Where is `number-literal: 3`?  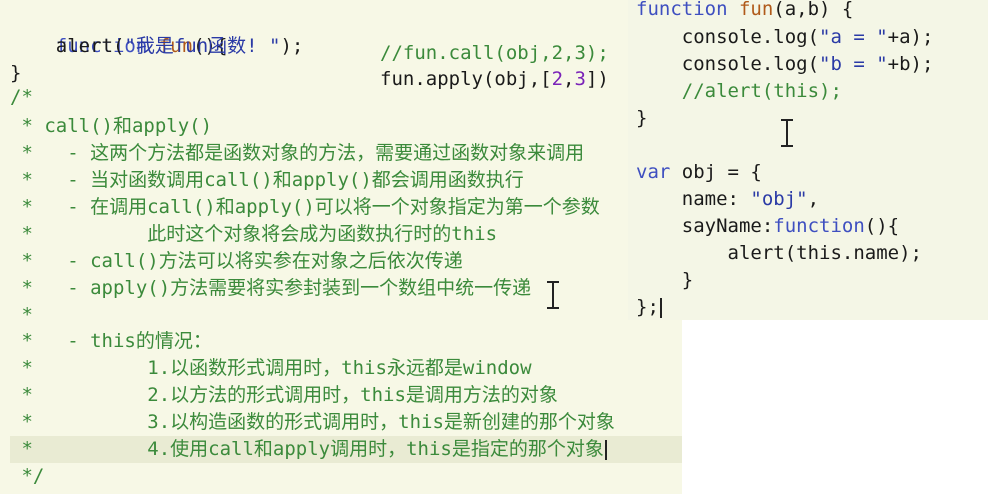
number-literal: 3 is located at coordinates (580, 79).